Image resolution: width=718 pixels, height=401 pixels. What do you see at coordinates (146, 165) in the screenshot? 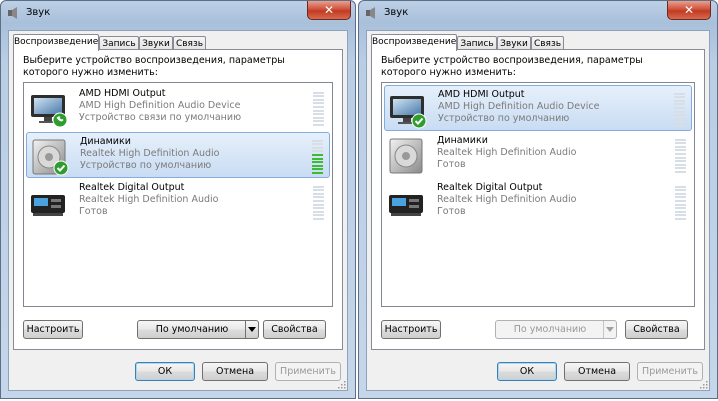
I see `device-status: Устройство по умолчанию` at bounding box center [146, 165].